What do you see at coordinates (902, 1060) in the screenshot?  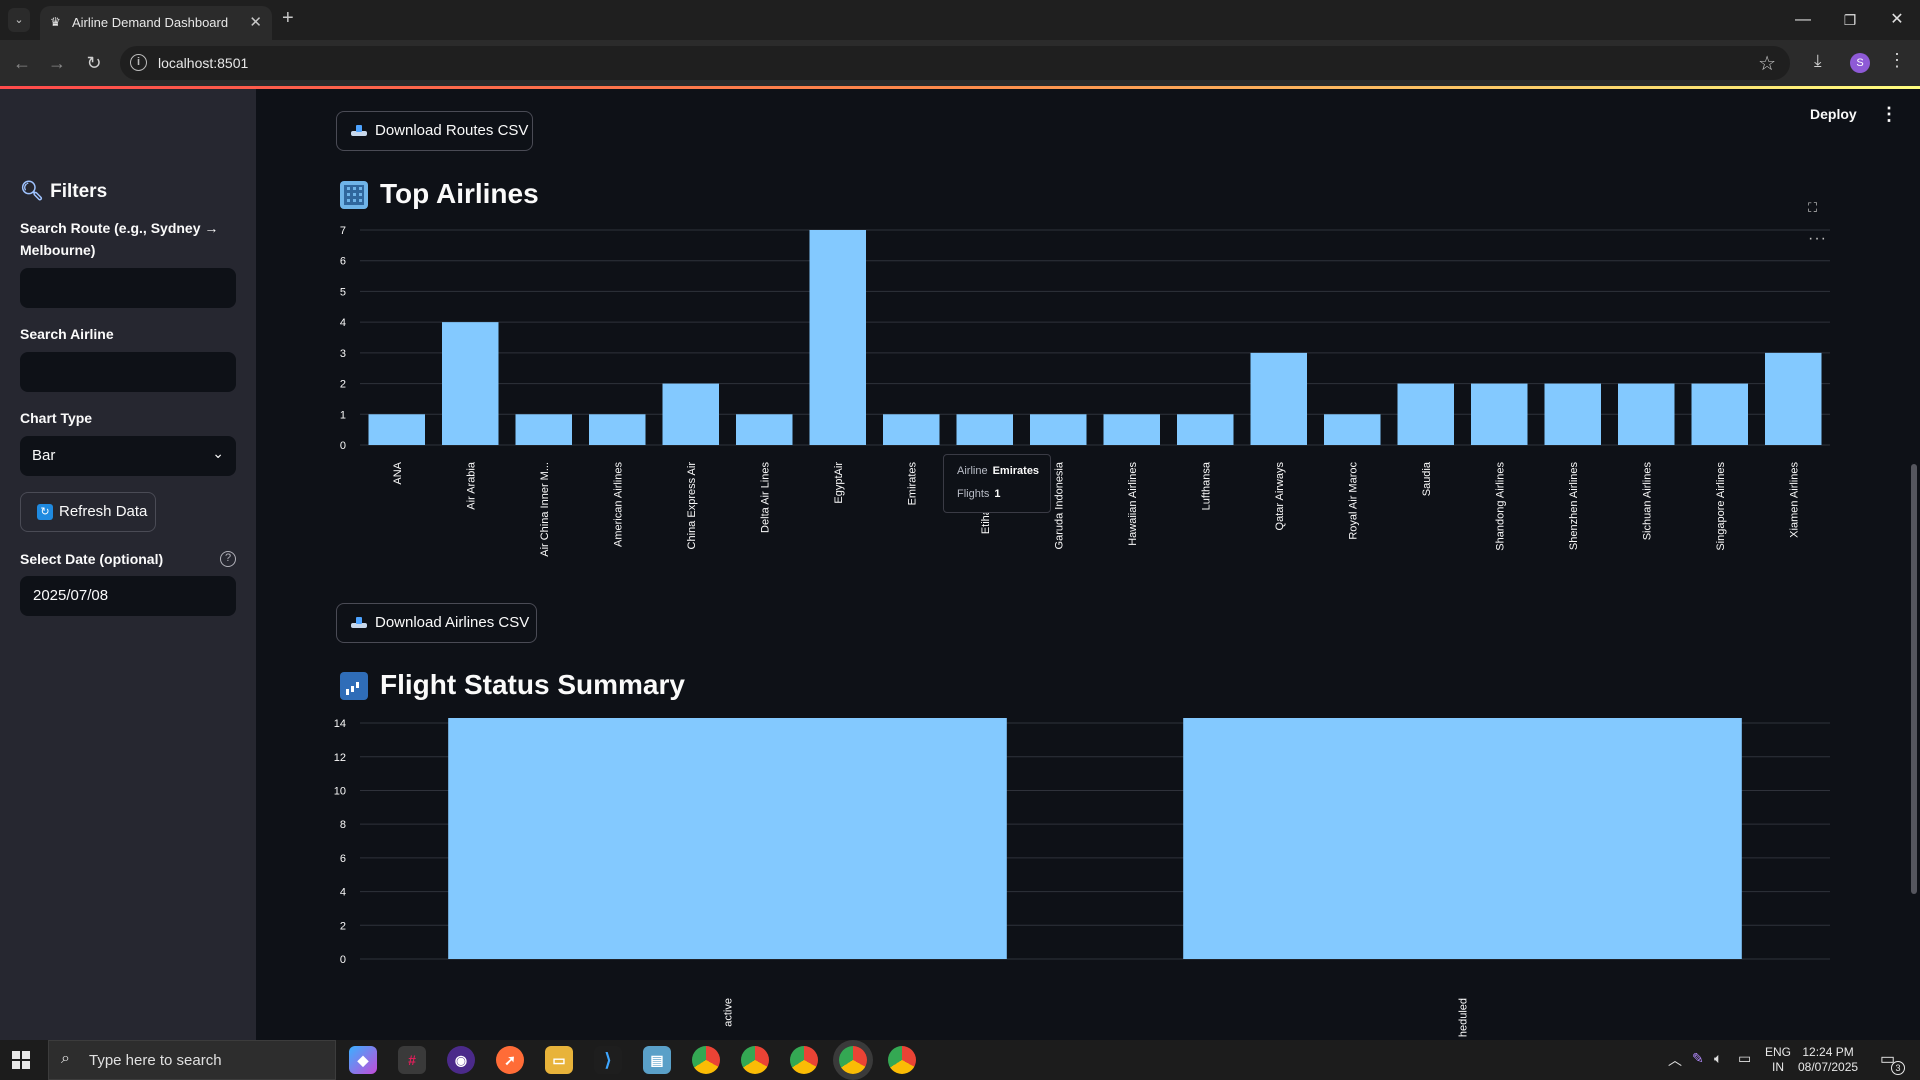 I see `chrome-profile-4-icon` at bounding box center [902, 1060].